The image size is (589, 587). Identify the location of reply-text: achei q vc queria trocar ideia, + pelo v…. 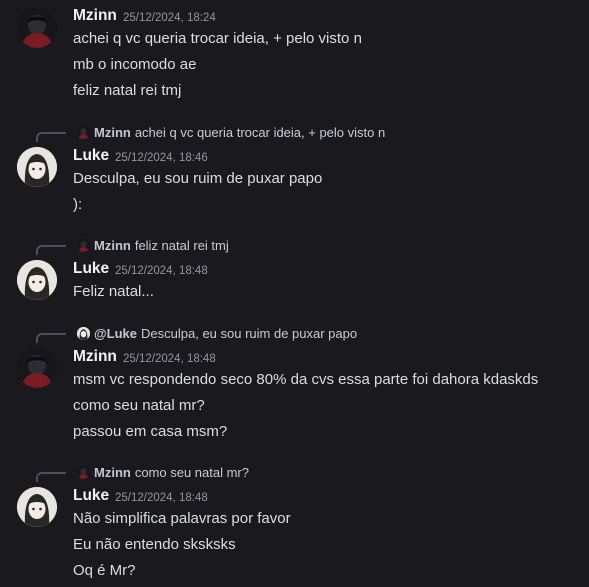
(260, 132).